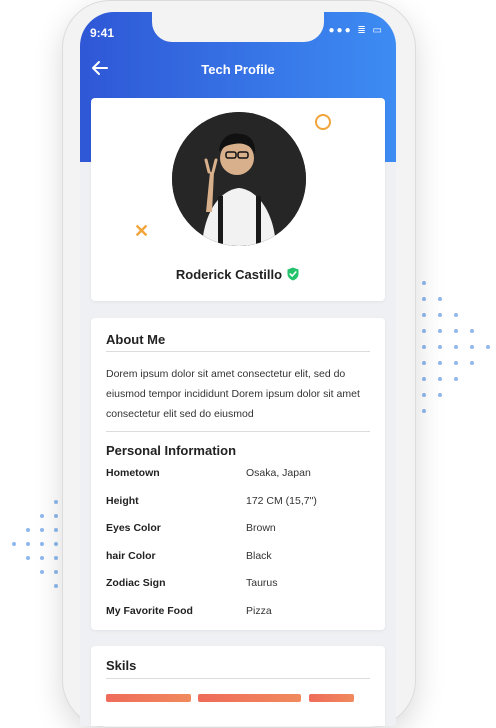 Image resolution: width=496 pixels, height=728 pixels. What do you see at coordinates (238, 678) in the screenshot?
I see `skills-divider` at bounding box center [238, 678].